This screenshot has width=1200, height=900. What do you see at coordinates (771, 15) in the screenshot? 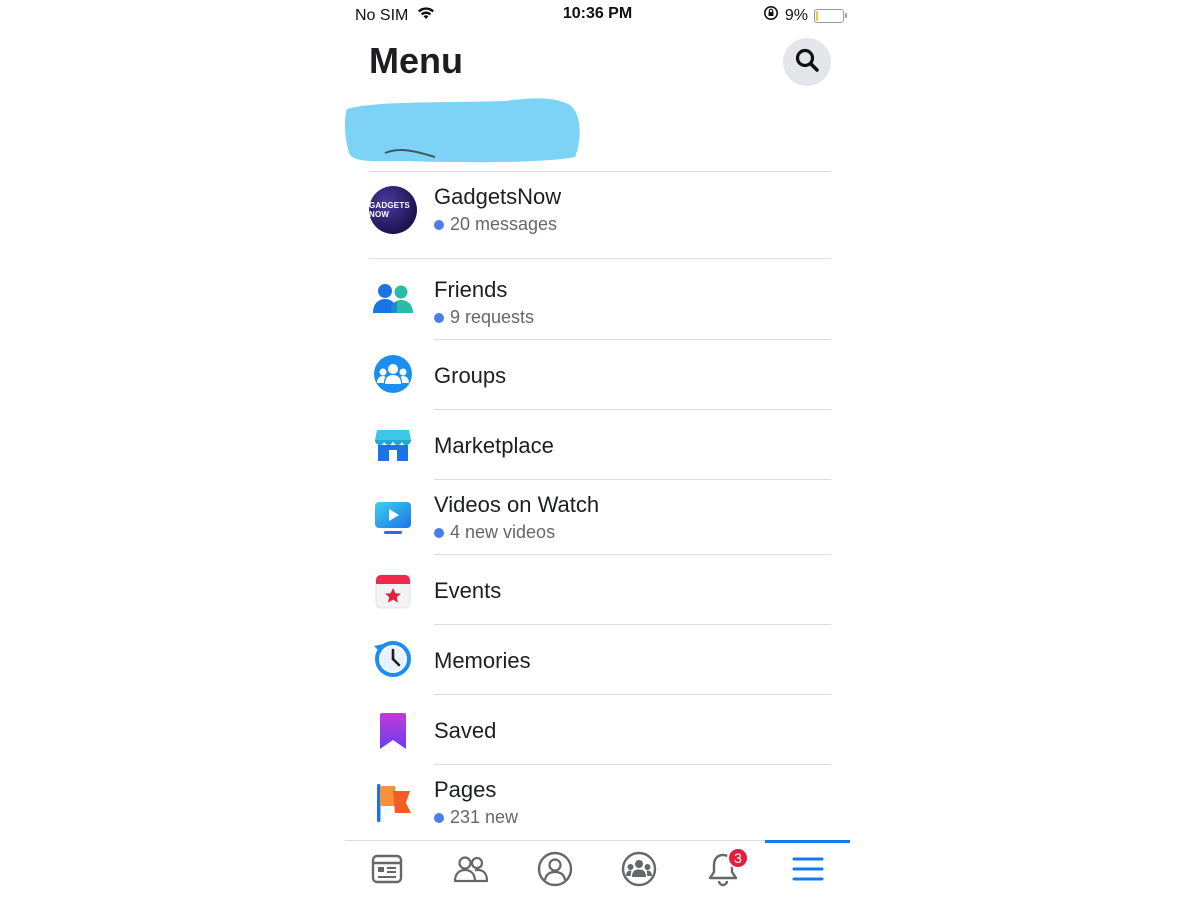
I see `orientation-lock-icon` at bounding box center [771, 15].